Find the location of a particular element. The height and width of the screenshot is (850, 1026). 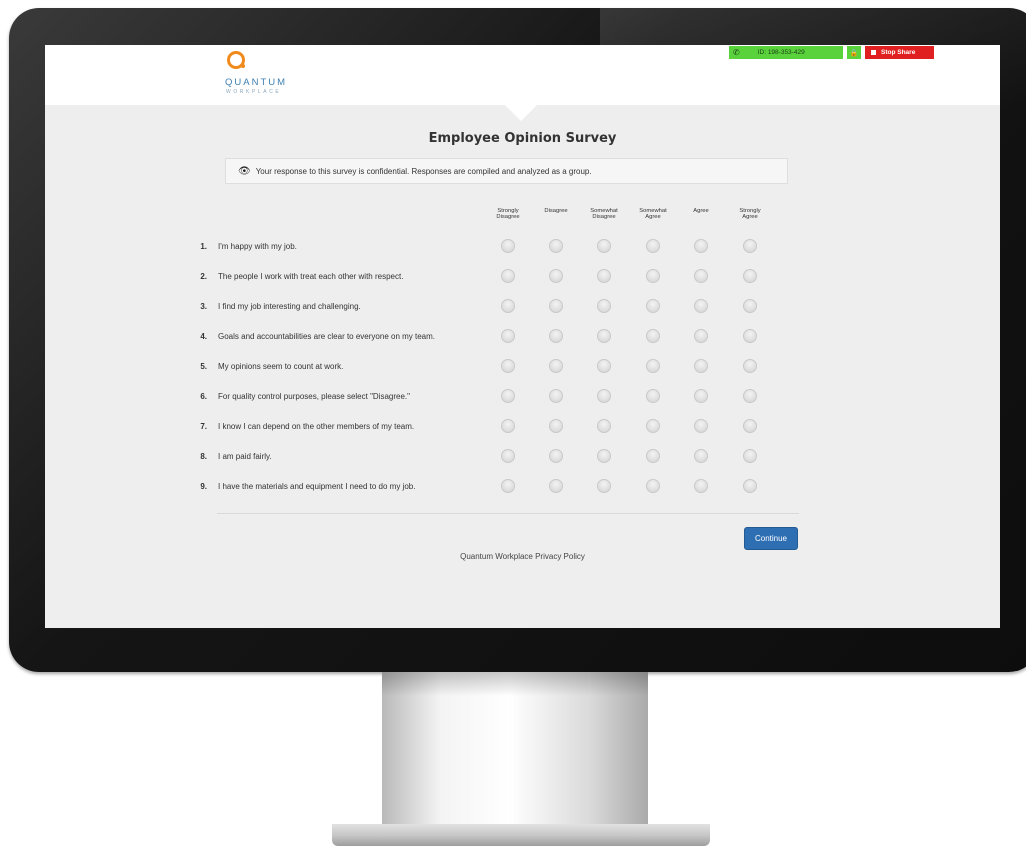

question-row: 5. My opinions seem to count at work. is located at coordinates (515, 367).